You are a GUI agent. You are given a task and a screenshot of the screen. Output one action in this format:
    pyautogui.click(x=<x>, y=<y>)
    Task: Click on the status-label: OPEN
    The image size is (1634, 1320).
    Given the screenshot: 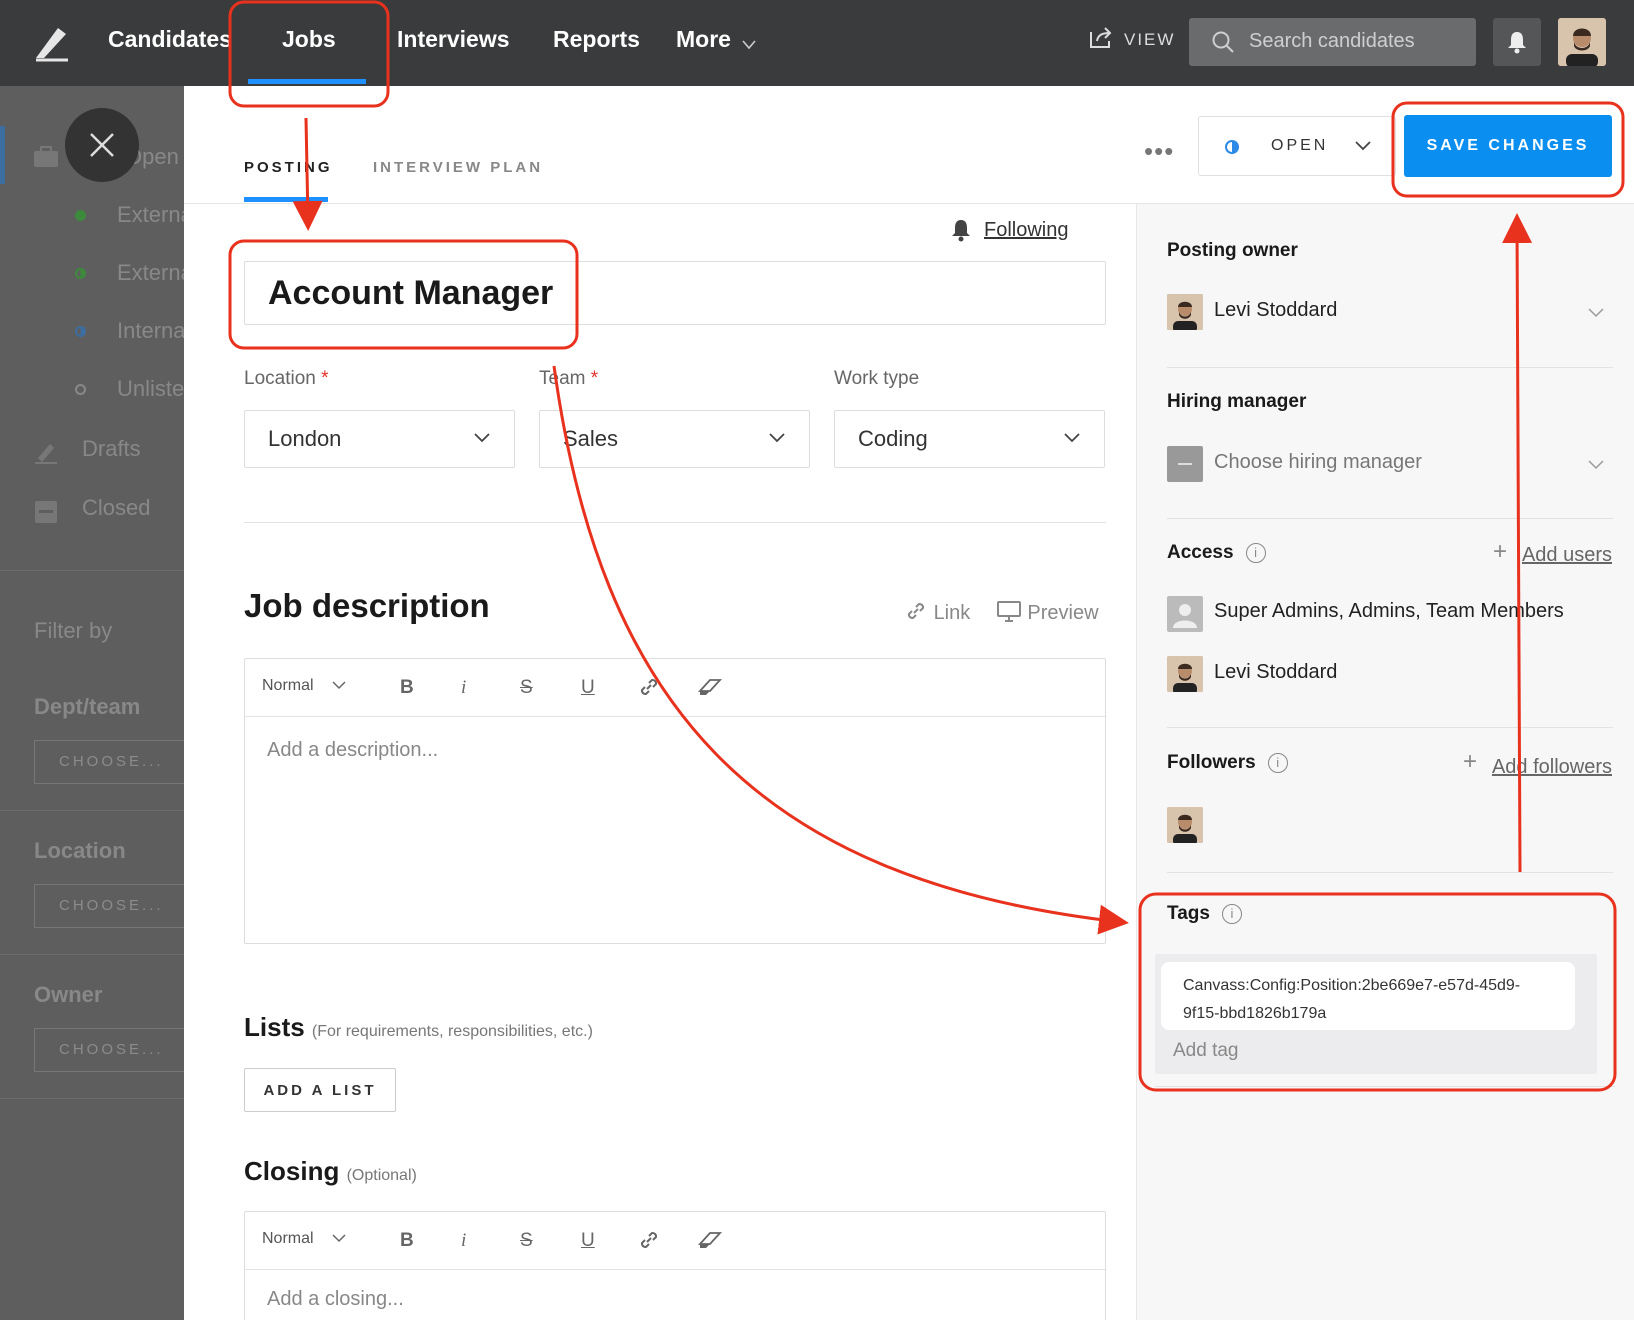 What is the action you would take?
    pyautogui.click(x=1300, y=145)
    